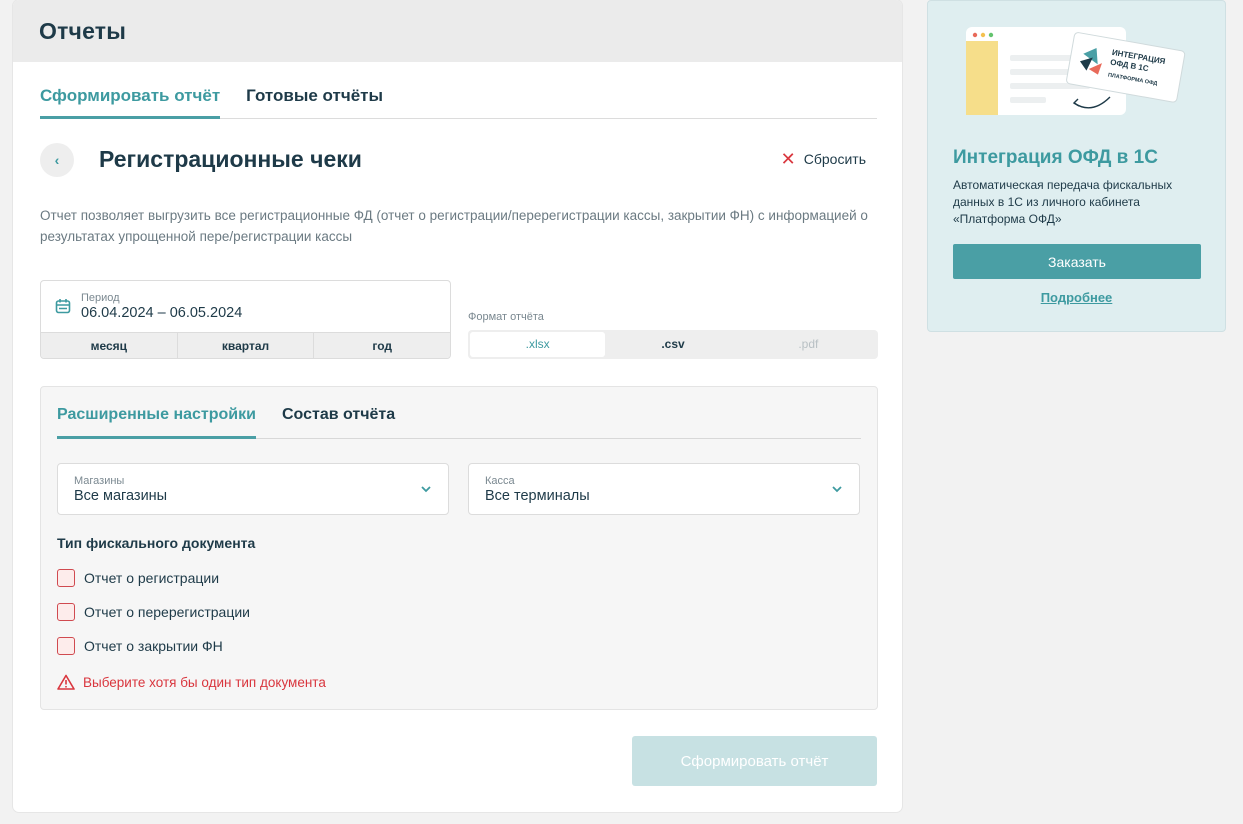 This screenshot has width=1243, height=824. What do you see at coordinates (537, 496) in the screenshot?
I see `kassa-value: Все терминалы` at bounding box center [537, 496].